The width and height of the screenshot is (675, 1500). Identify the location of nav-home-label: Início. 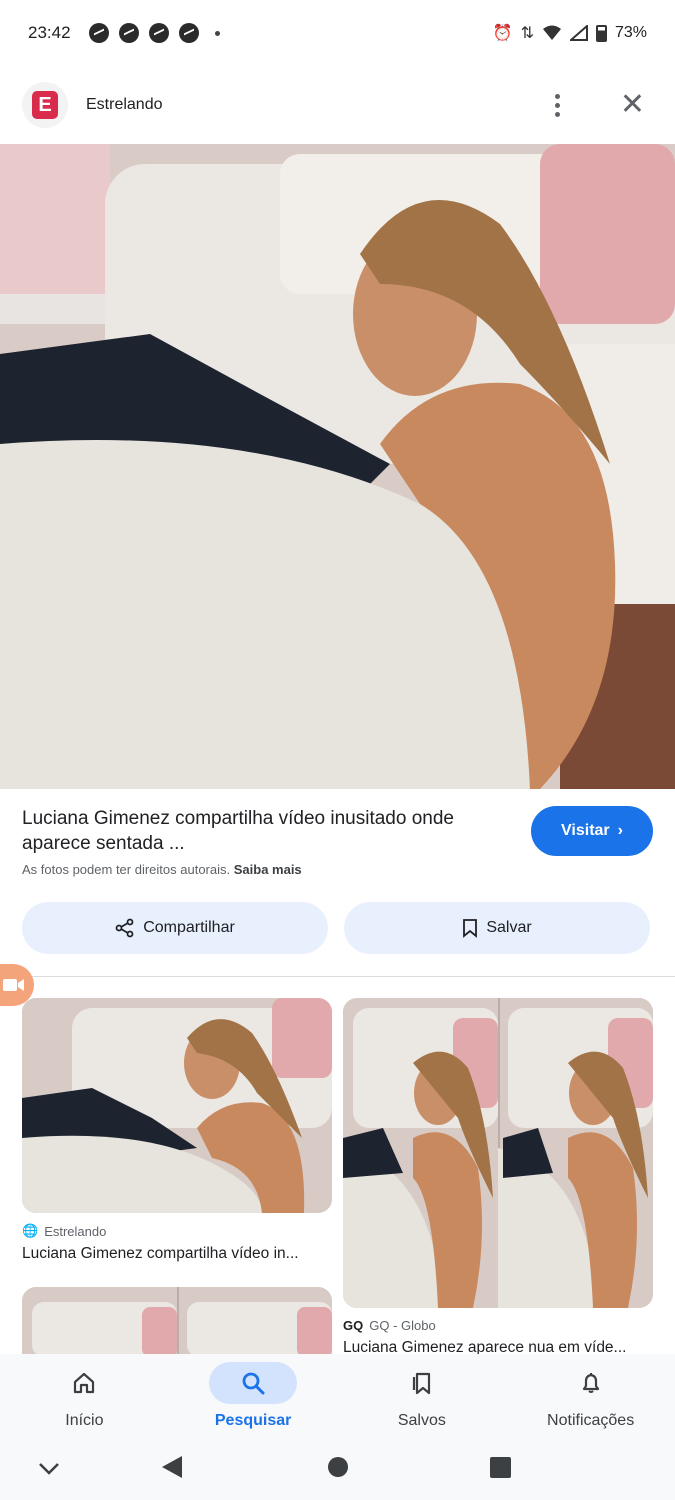
(84, 1420).